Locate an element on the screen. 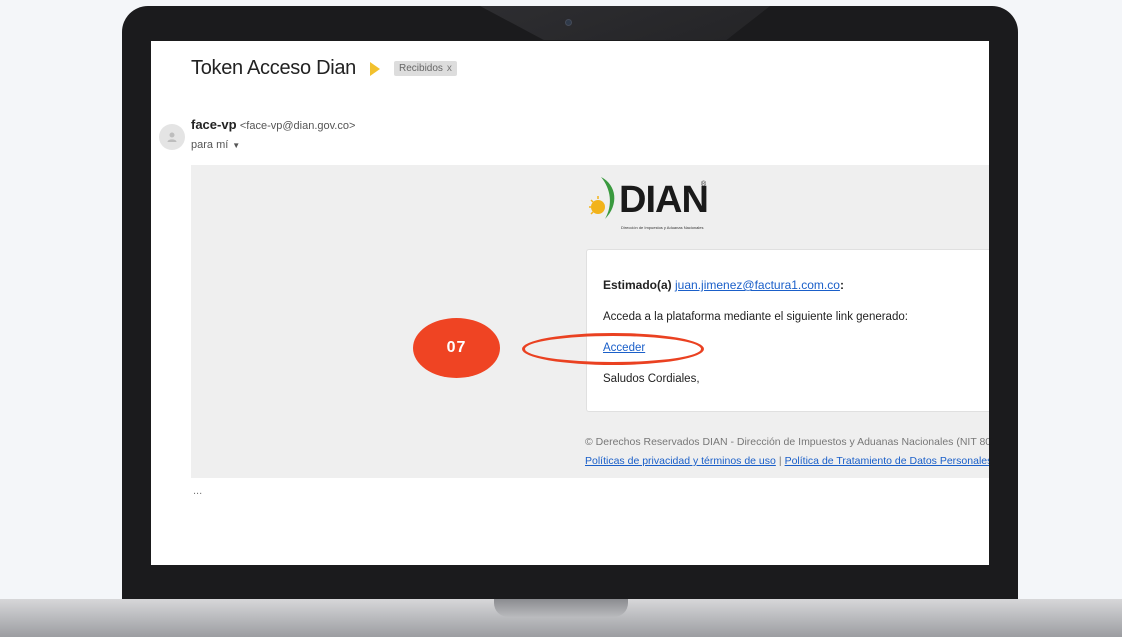 Image resolution: width=1122 pixels, height=637 pixels. sender-name: face-vp is located at coordinates (214, 124).